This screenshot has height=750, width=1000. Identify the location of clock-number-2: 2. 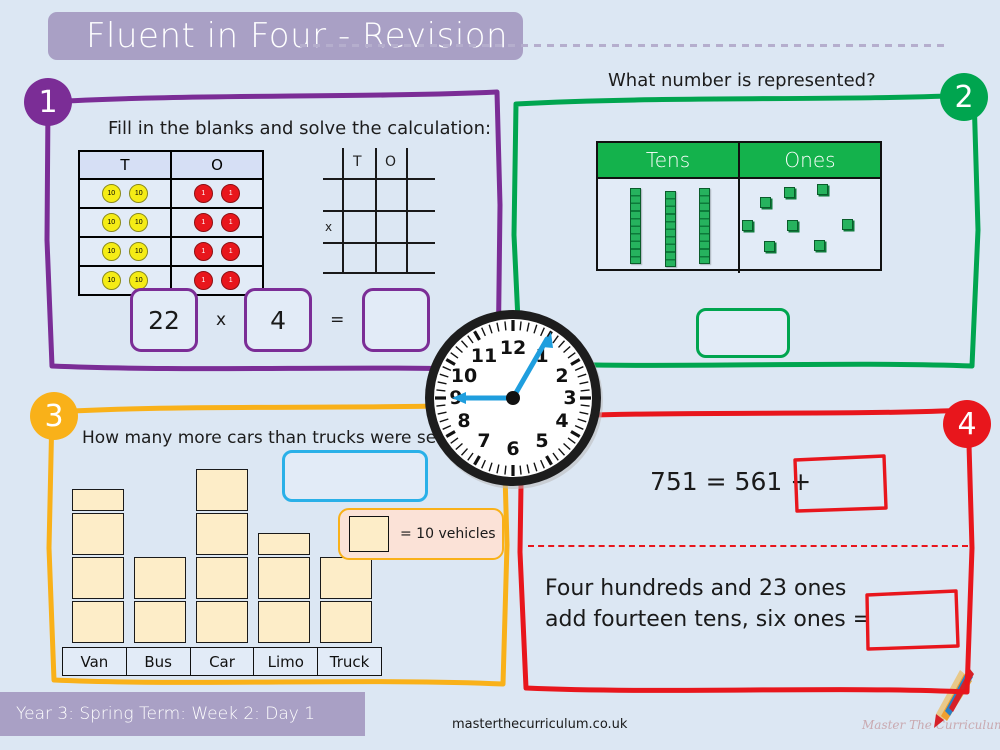
(561, 376).